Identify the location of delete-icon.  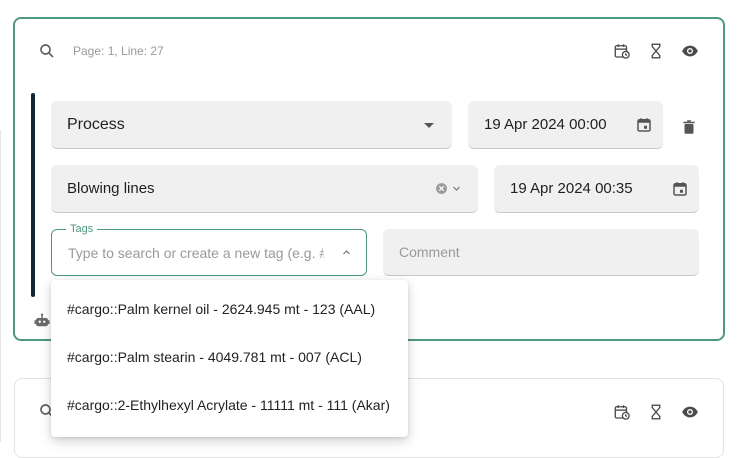
(689, 127).